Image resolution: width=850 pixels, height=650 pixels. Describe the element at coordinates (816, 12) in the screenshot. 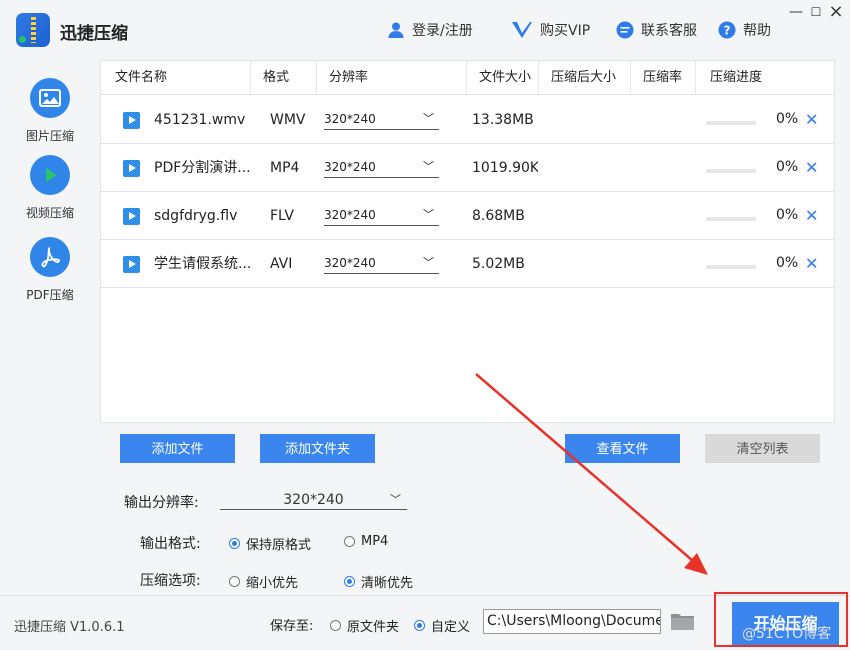

I see `maximize-button: ☐` at that location.